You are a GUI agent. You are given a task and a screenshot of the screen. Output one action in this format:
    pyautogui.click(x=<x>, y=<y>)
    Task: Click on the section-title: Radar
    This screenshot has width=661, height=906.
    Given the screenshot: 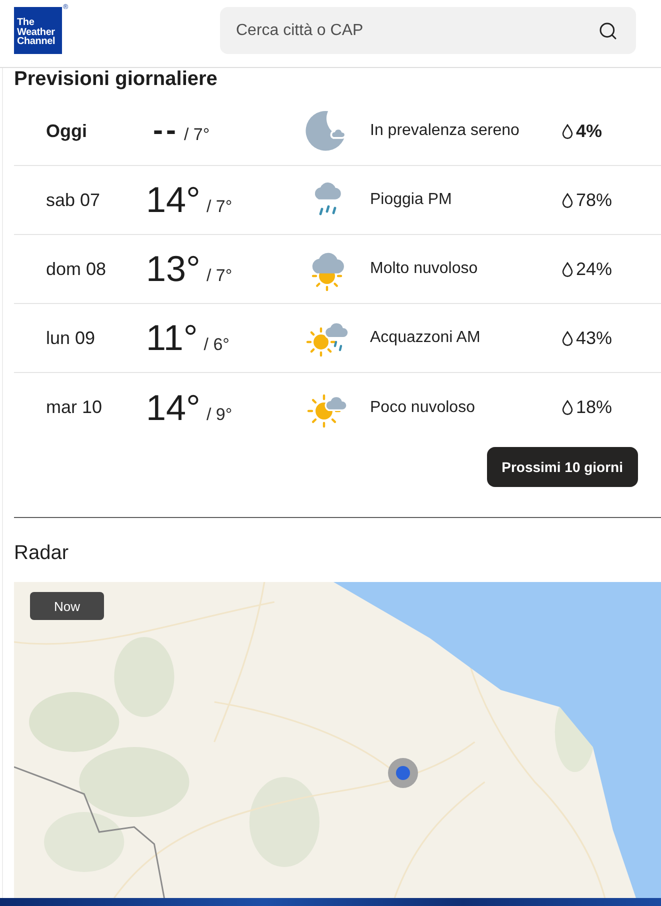 What is the action you would take?
    pyautogui.click(x=41, y=553)
    